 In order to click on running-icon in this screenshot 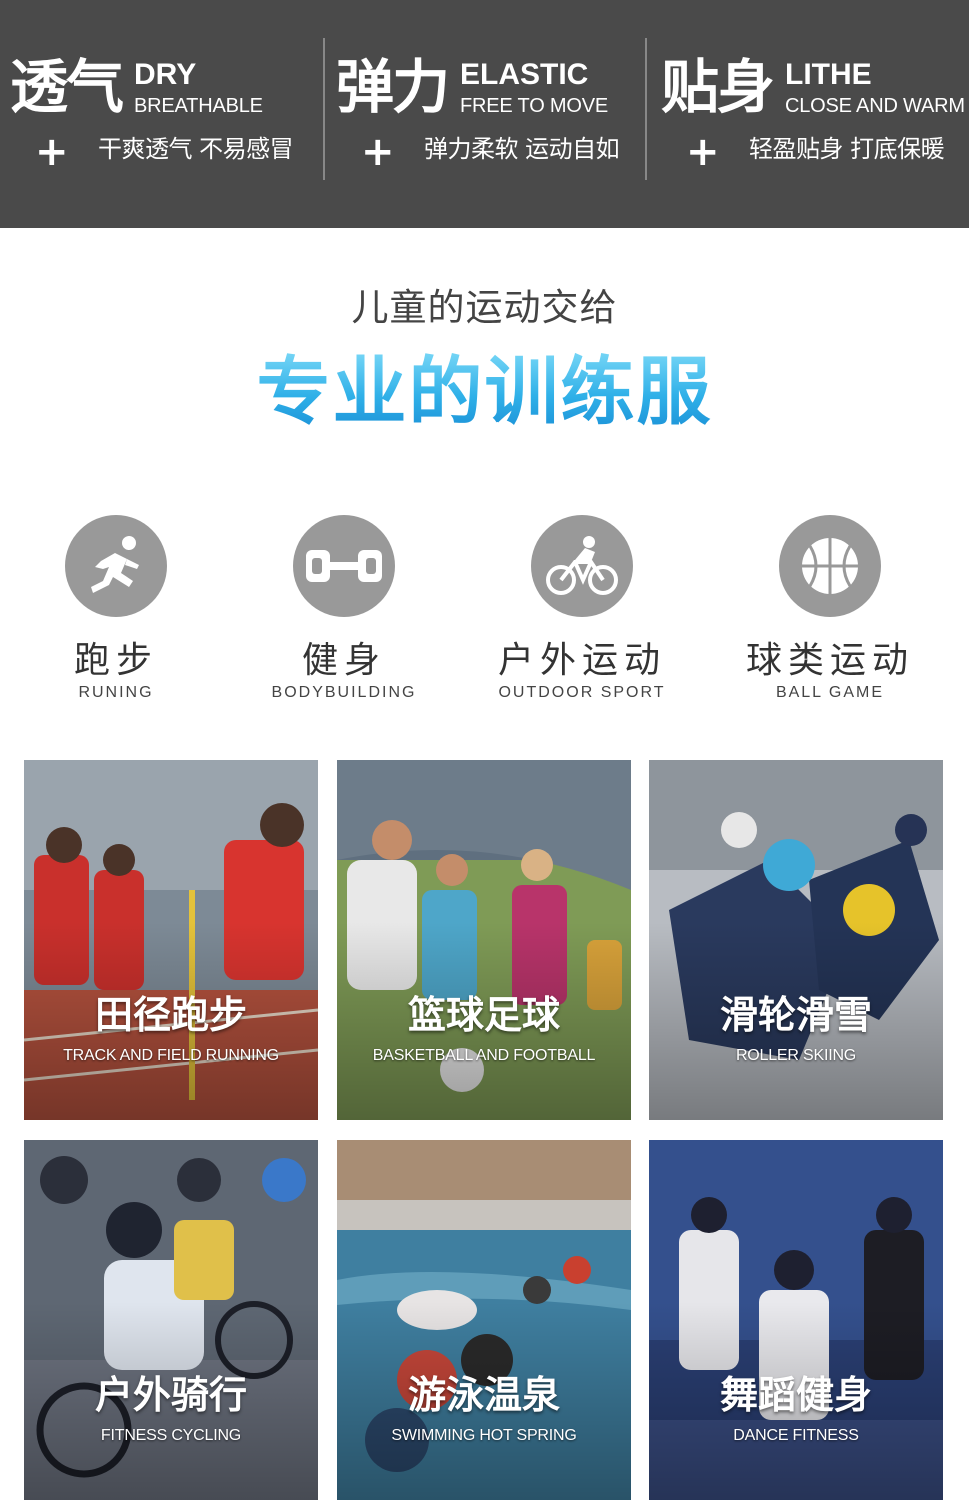, I will do `click(116, 566)`.